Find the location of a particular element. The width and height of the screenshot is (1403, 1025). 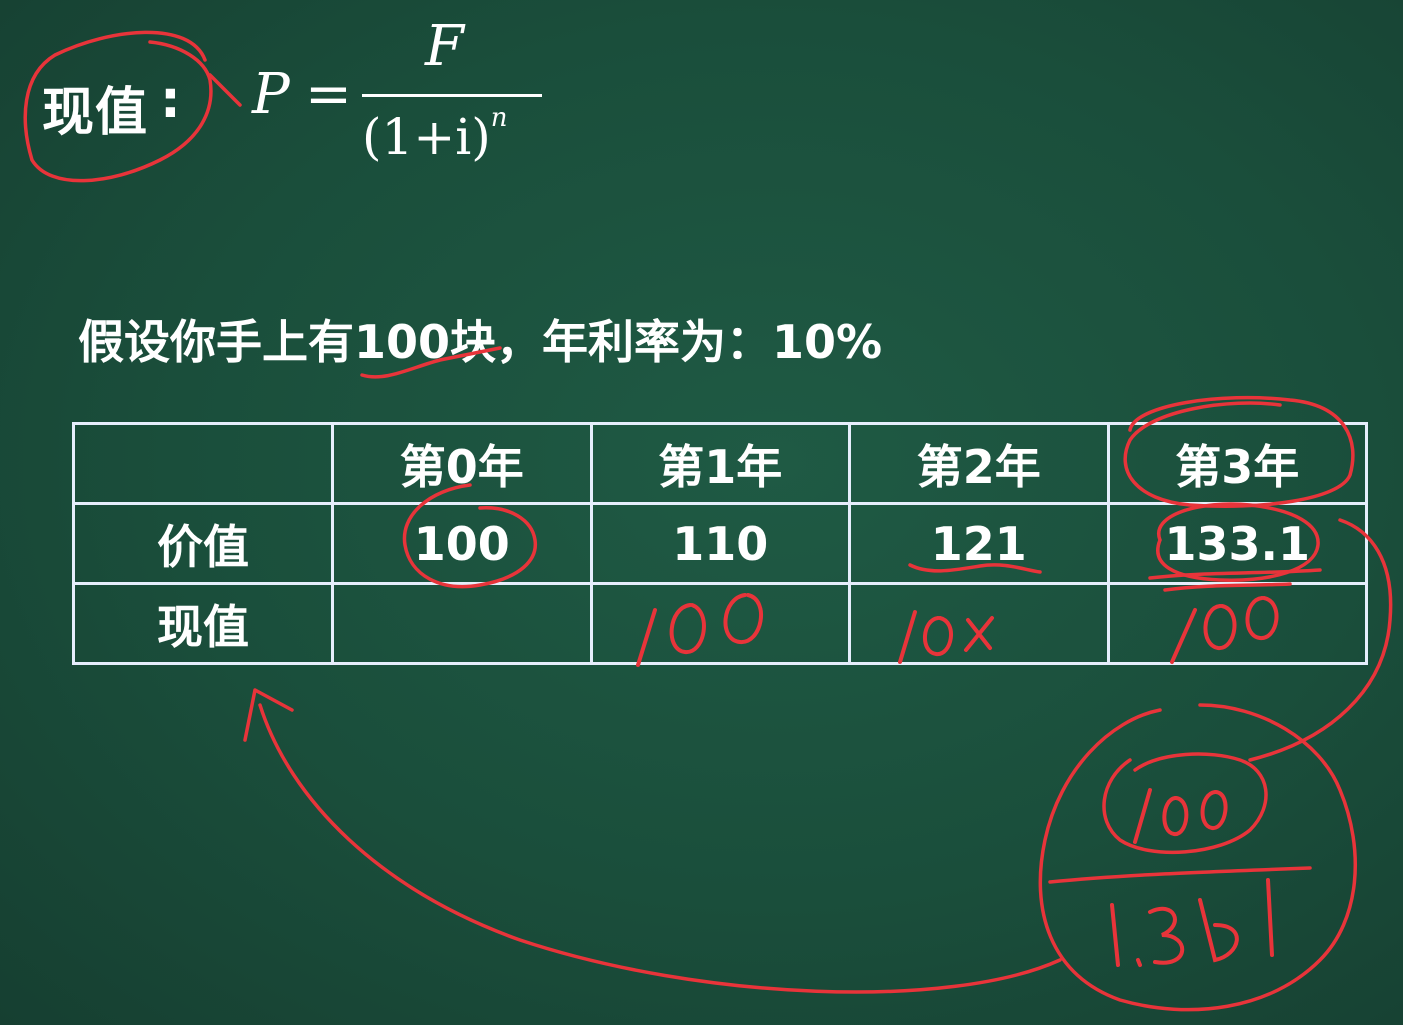

formula-equals: = is located at coordinates (328, 94).